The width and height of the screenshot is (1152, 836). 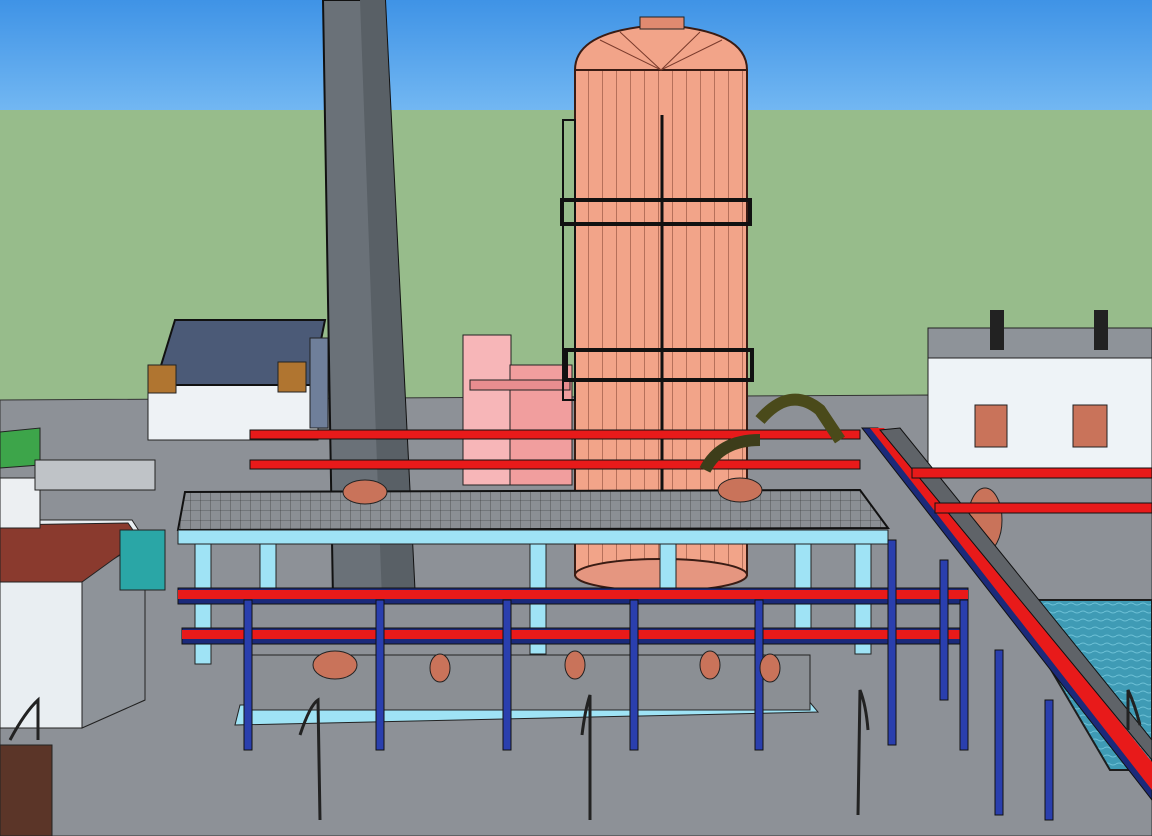 What do you see at coordinates (20, 448) in the screenshot?
I see `green-lawn-patch` at bounding box center [20, 448].